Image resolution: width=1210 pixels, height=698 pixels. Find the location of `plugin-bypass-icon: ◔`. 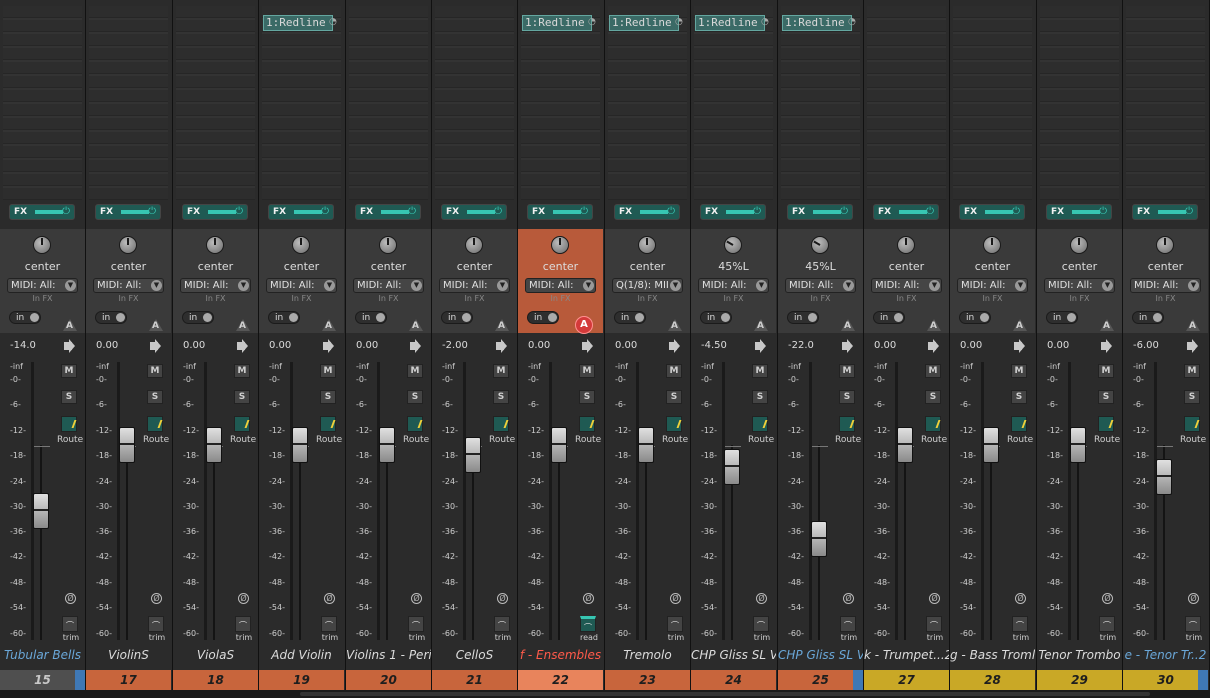

plugin-bypass-icon: ◔ is located at coordinates (333, 22).